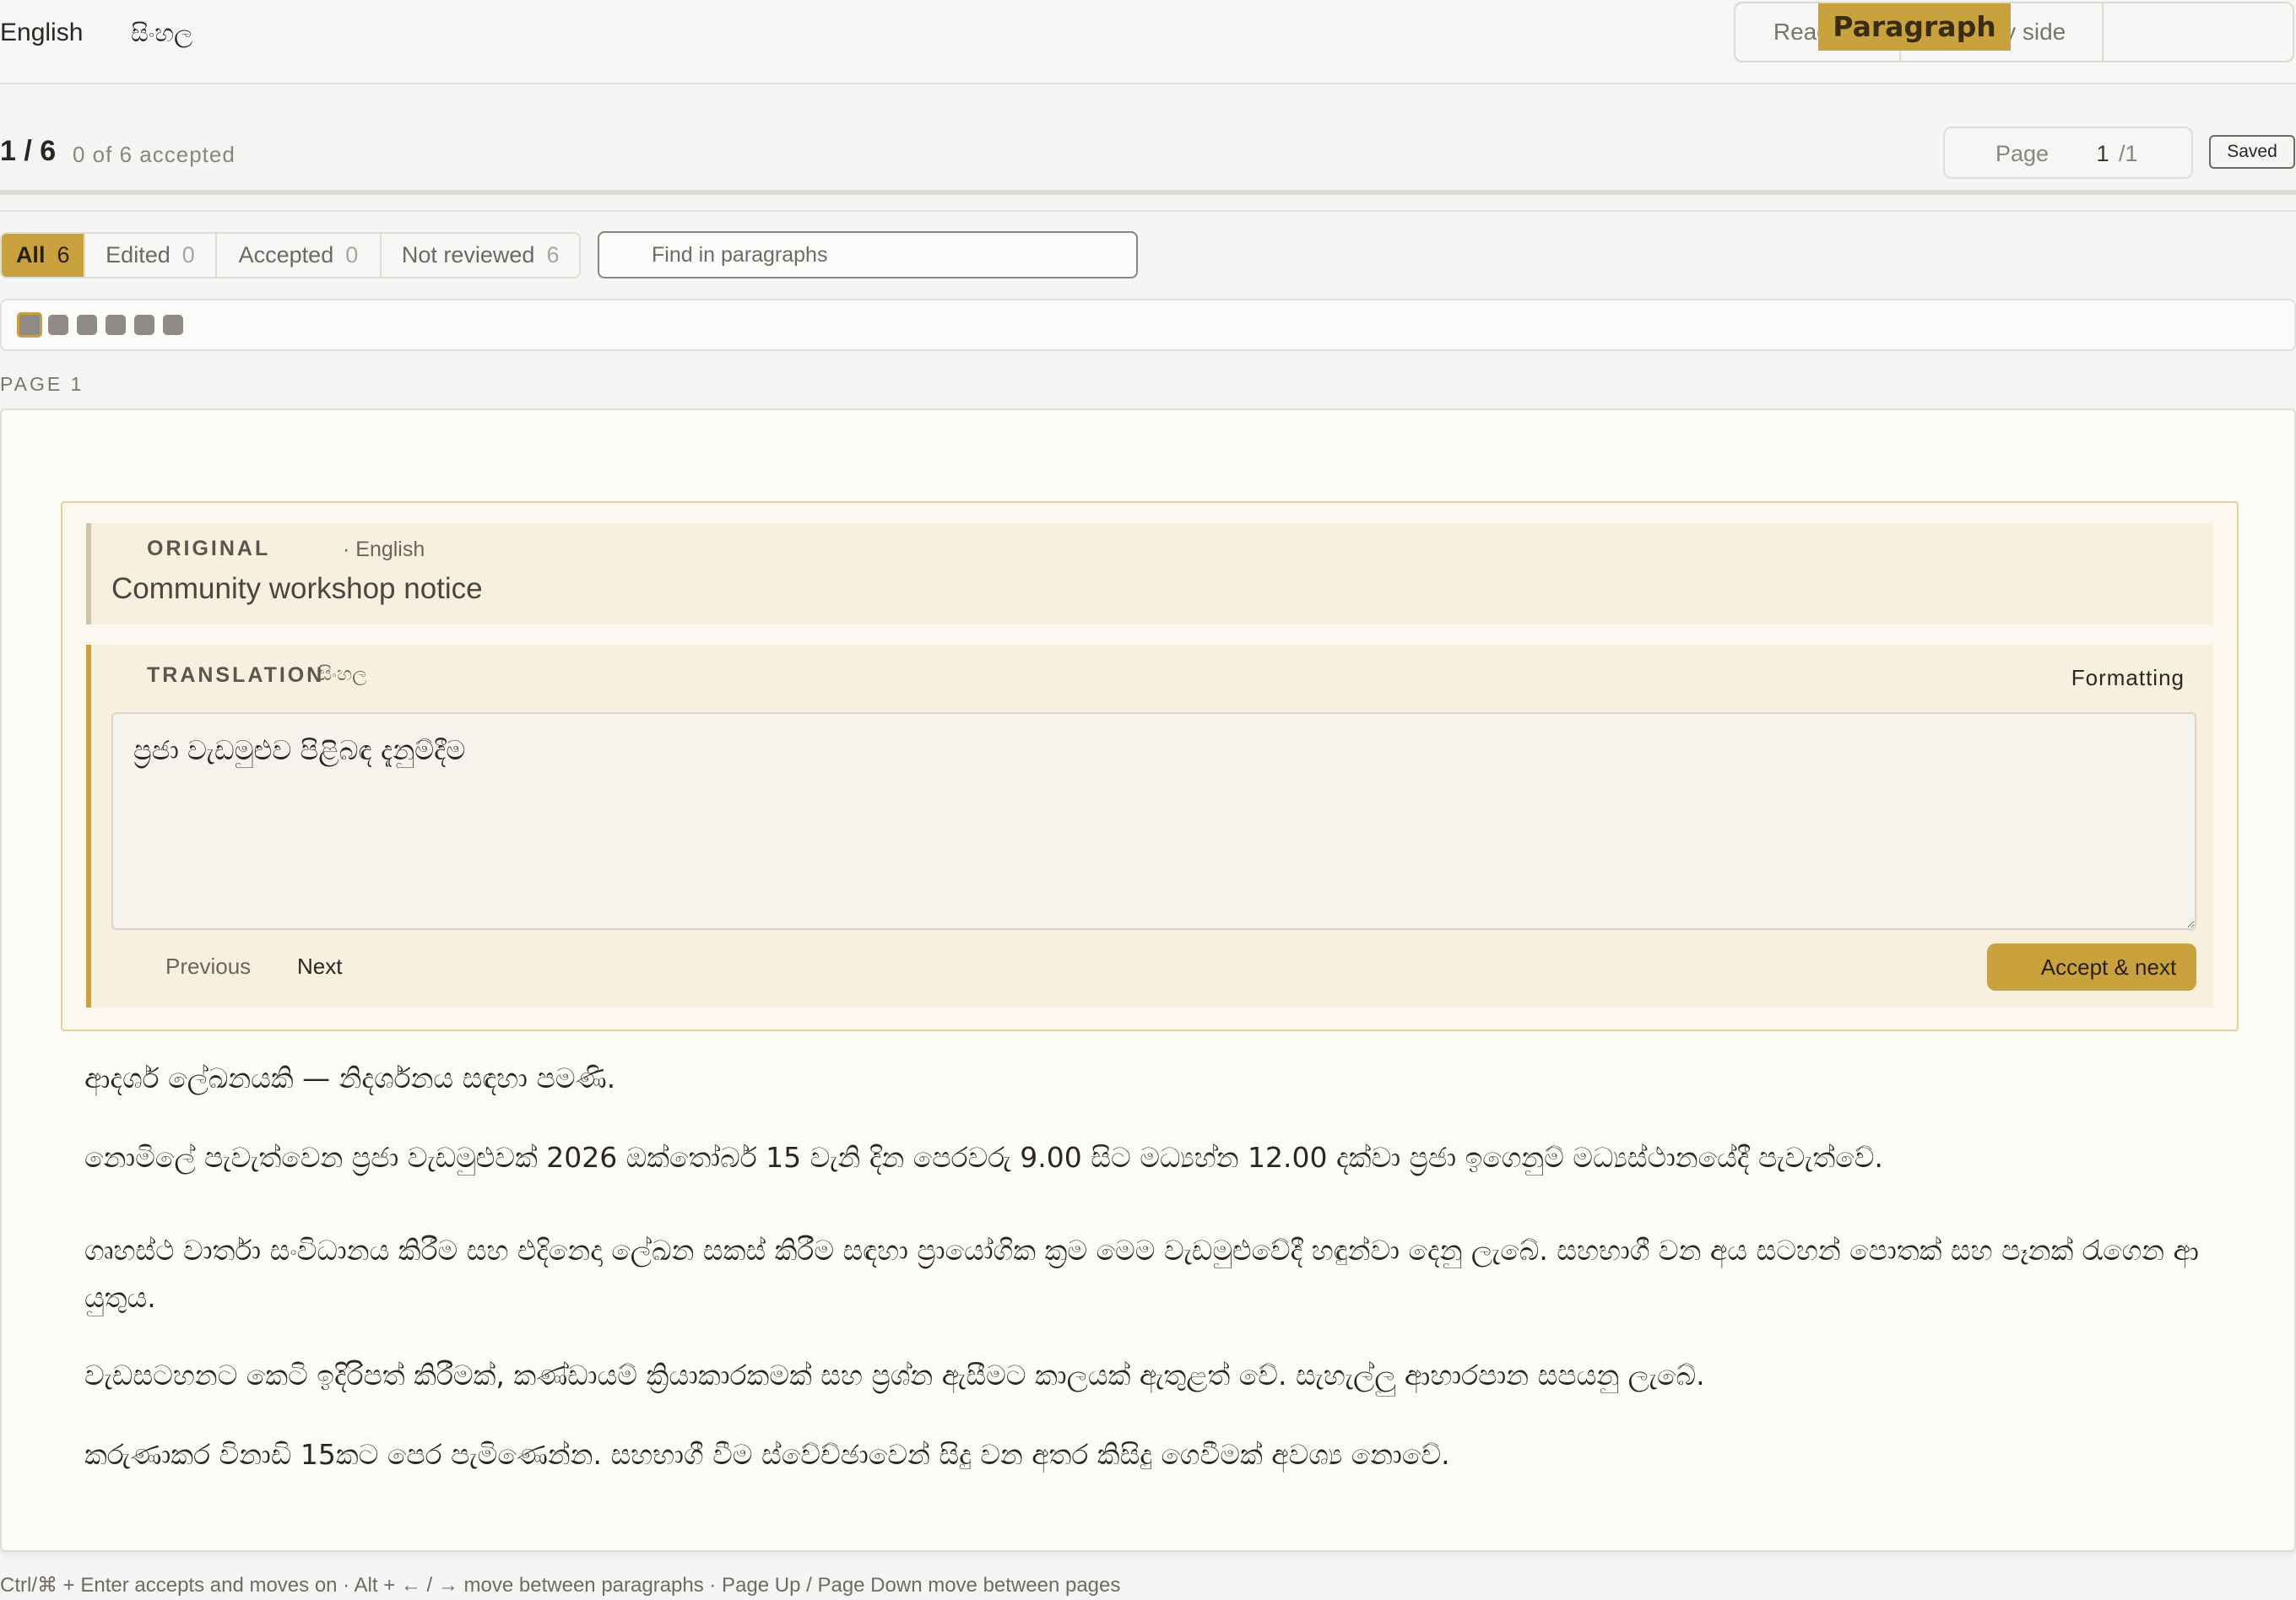 The image size is (2296, 1600). What do you see at coordinates (2091, 967) in the screenshot?
I see `accept-next-button: Accept & next` at bounding box center [2091, 967].